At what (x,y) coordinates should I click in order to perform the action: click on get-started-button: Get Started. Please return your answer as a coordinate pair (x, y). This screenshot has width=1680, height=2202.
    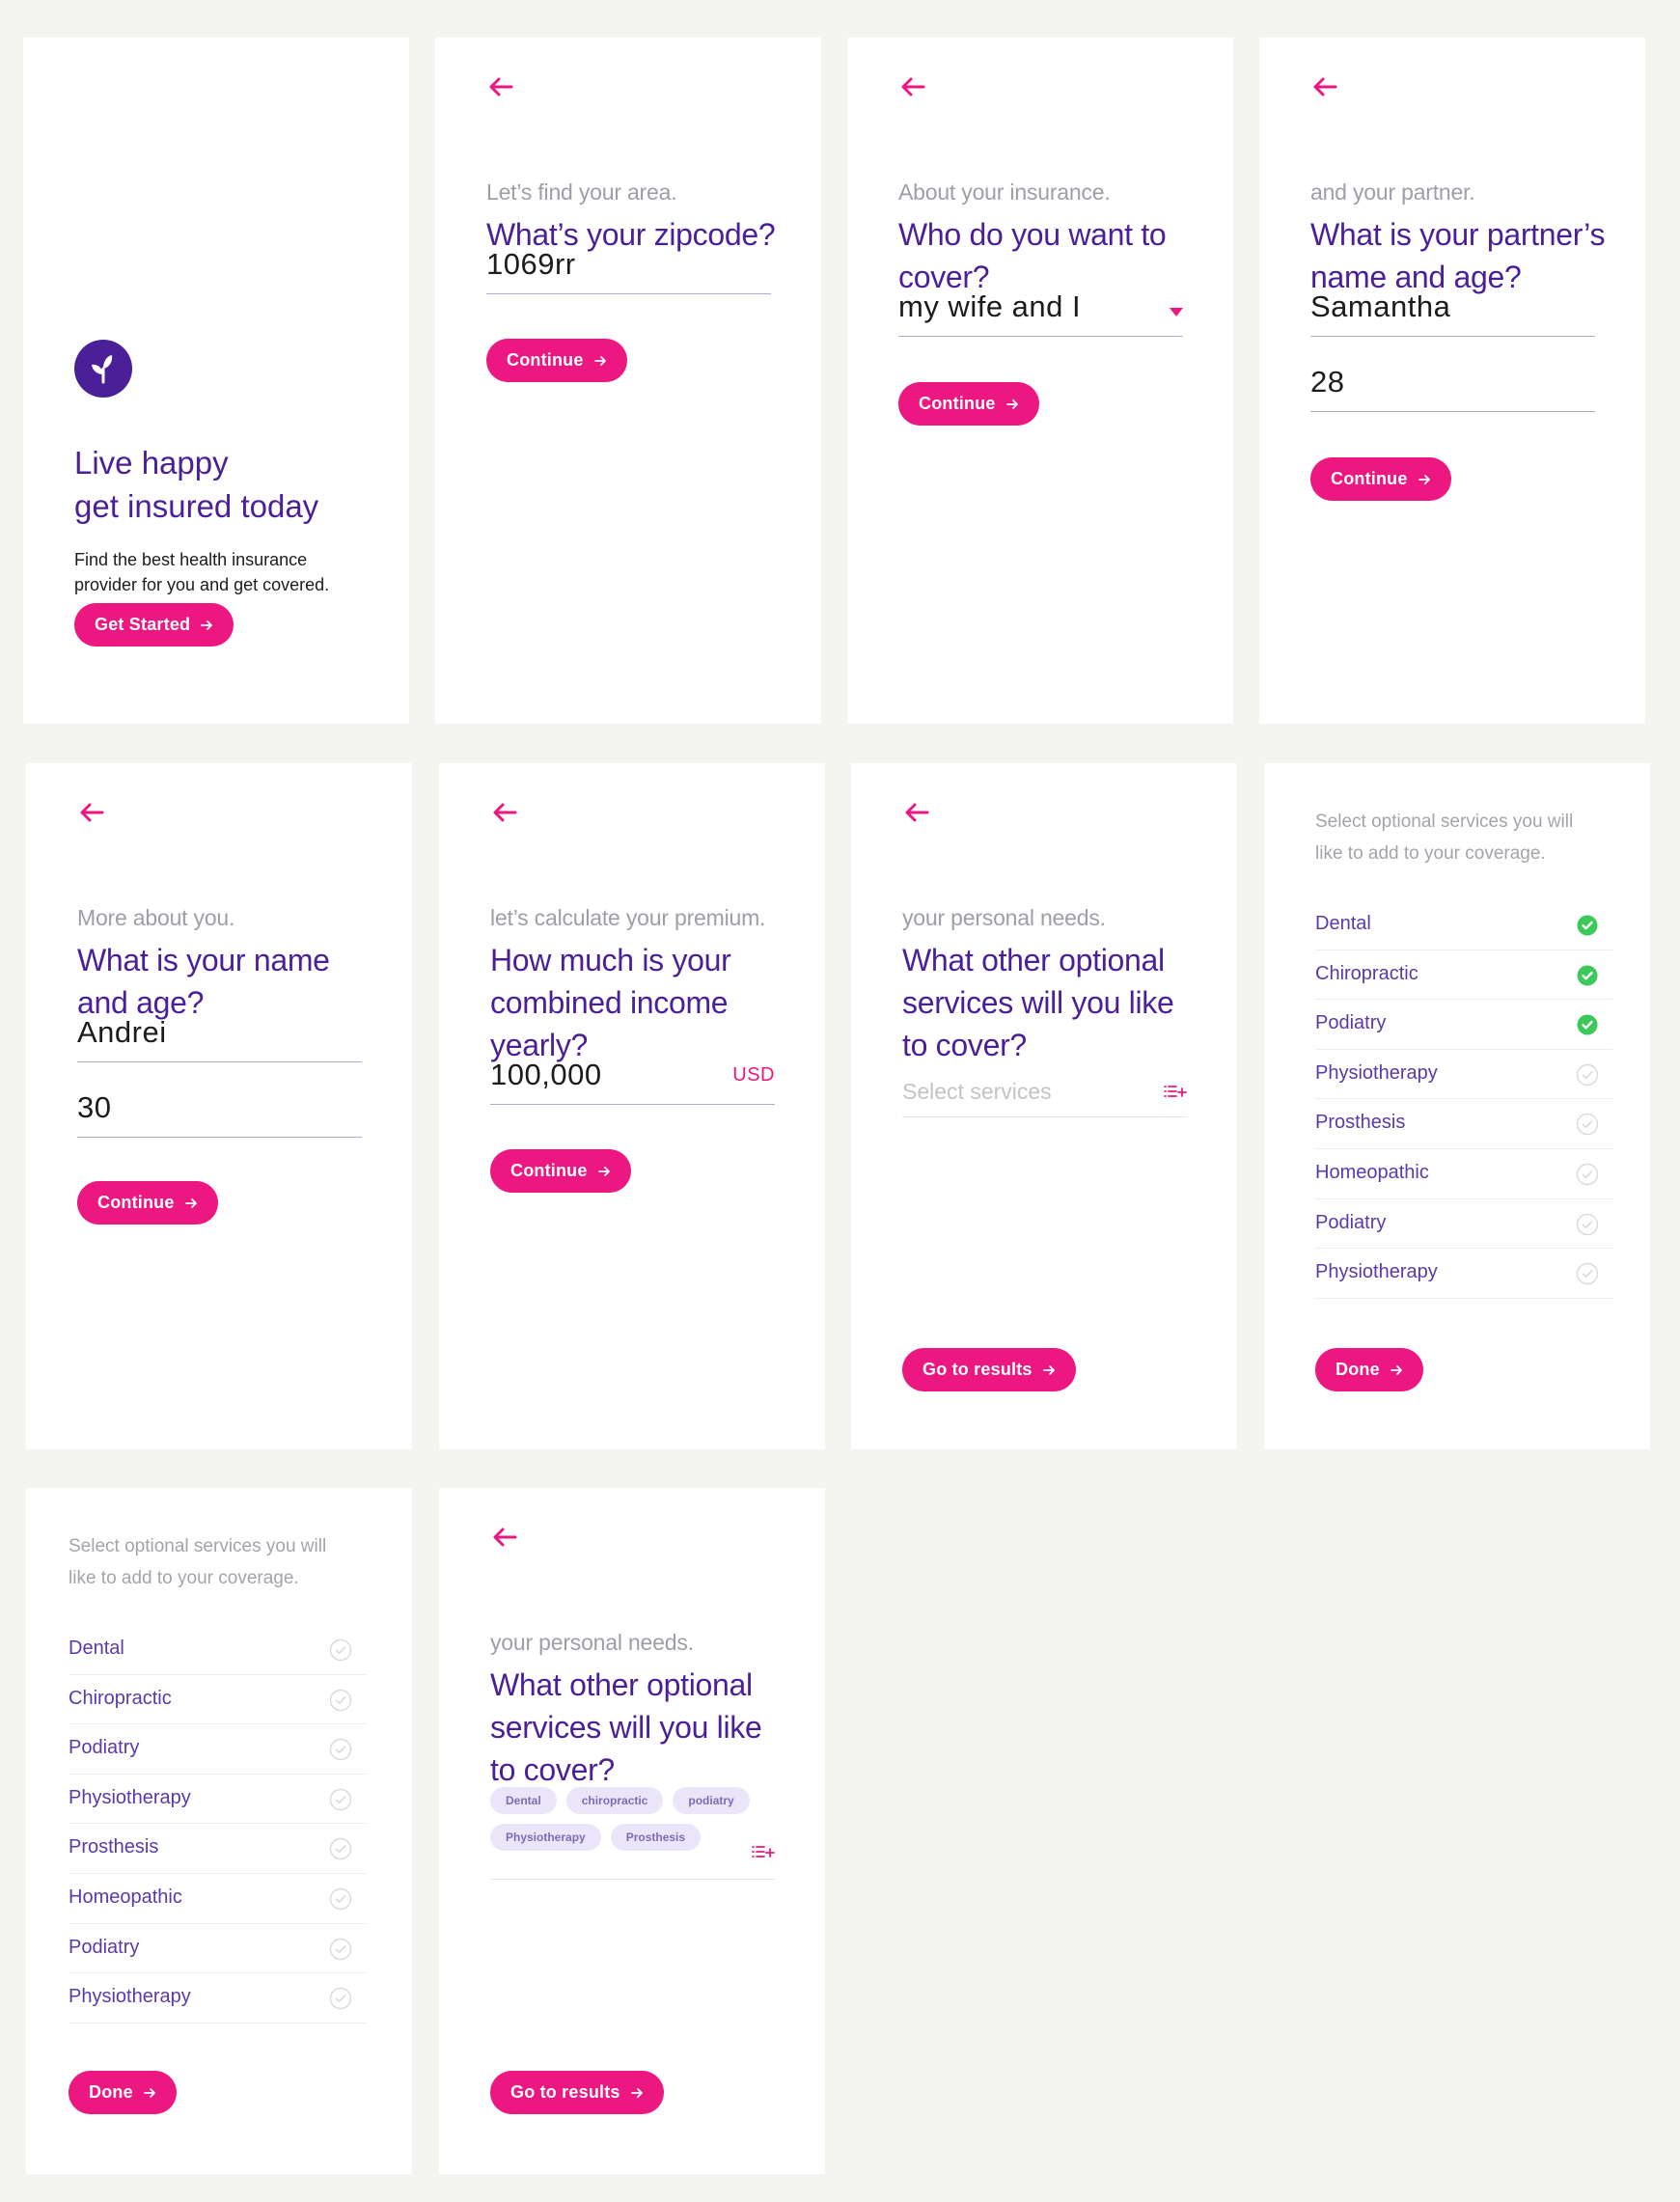
    Looking at the image, I should click on (154, 625).